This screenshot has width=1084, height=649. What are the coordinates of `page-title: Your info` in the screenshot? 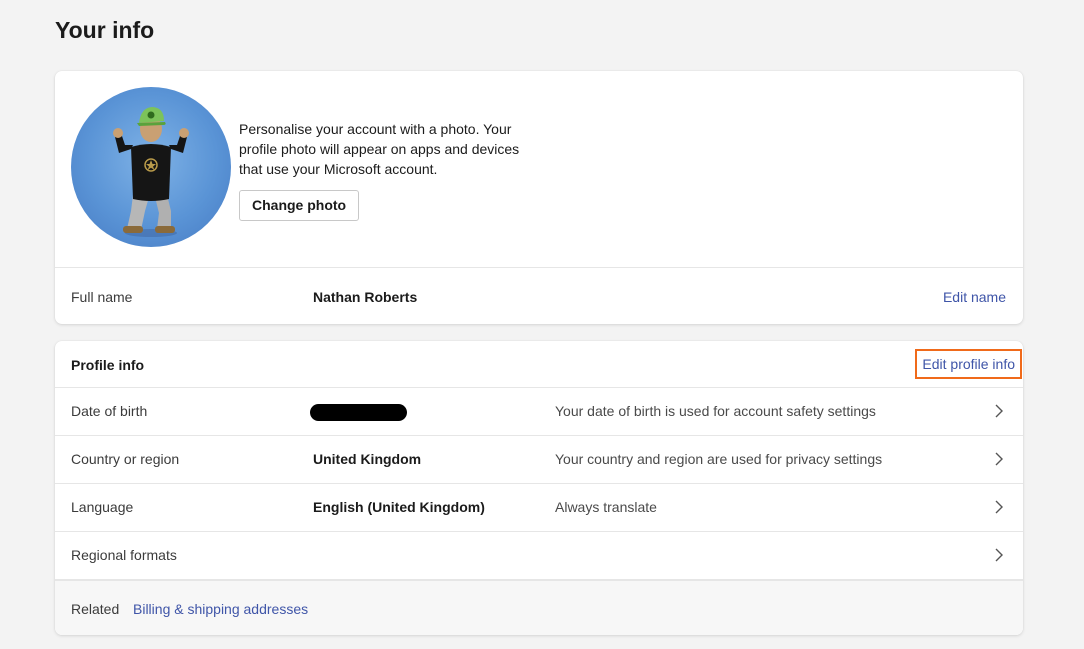 It's located at (105, 30).